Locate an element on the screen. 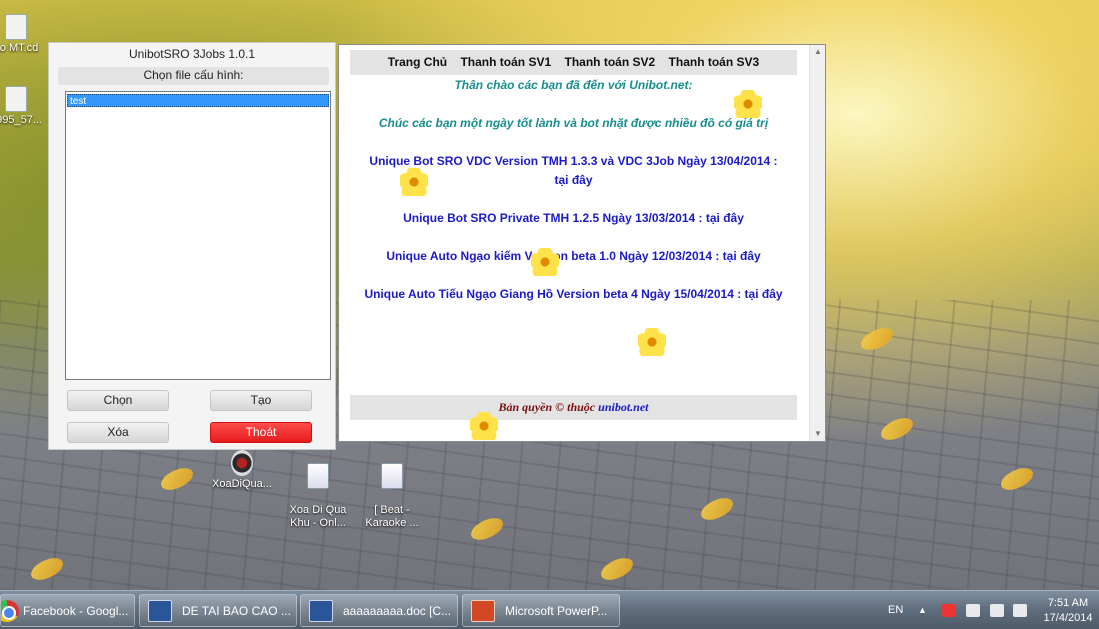  clock-date: 17/4/2014 is located at coordinates (1068, 618).